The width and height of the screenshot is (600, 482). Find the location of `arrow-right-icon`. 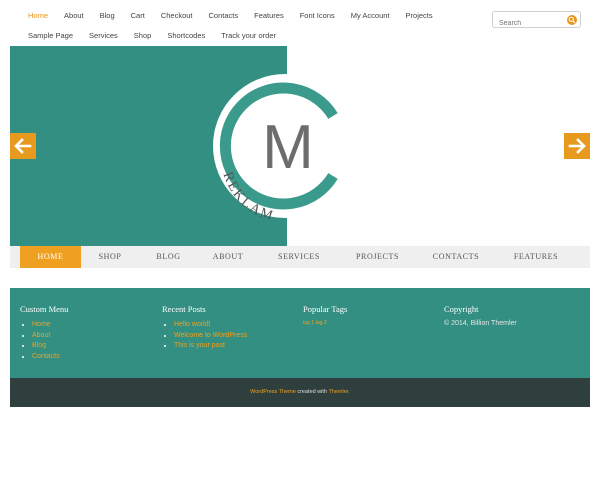

arrow-right-icon is located at coordinates (577, 146).